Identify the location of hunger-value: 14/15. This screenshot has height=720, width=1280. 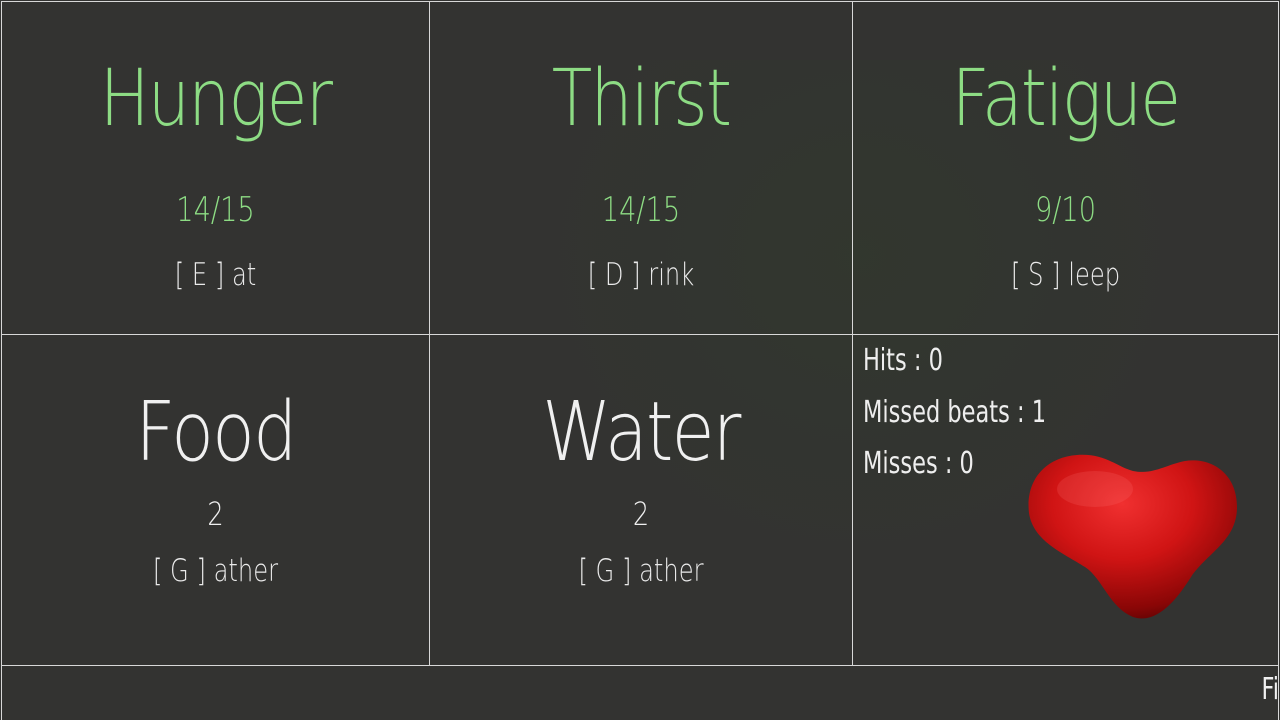
(215, 210).